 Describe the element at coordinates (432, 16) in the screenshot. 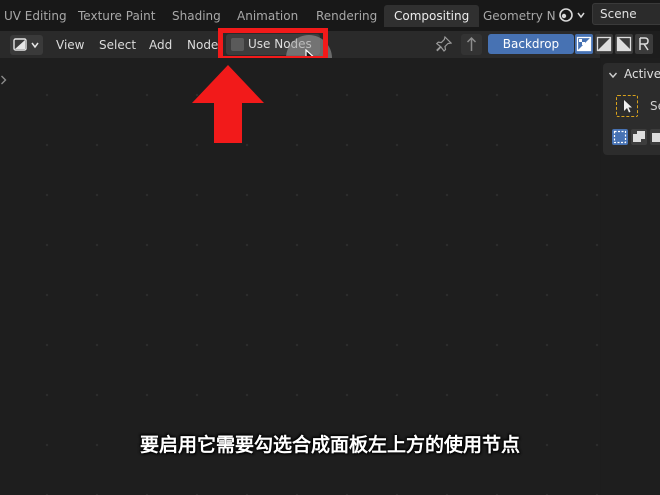

I see `tab-compositing: Compositing` at that location.